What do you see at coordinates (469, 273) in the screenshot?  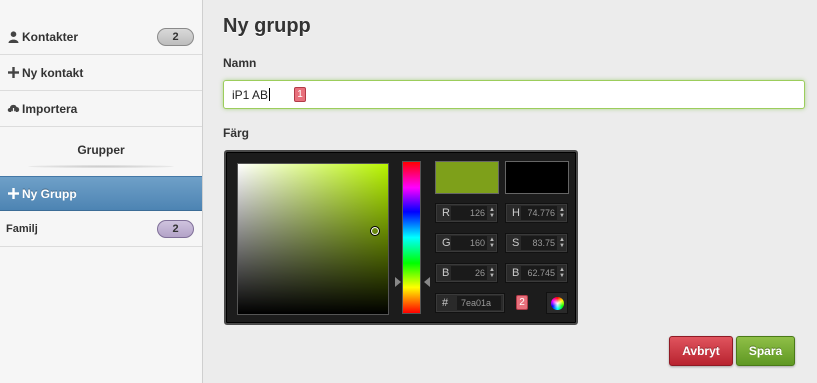 I see `blue-value: 26` at bounding box center [469, 273].